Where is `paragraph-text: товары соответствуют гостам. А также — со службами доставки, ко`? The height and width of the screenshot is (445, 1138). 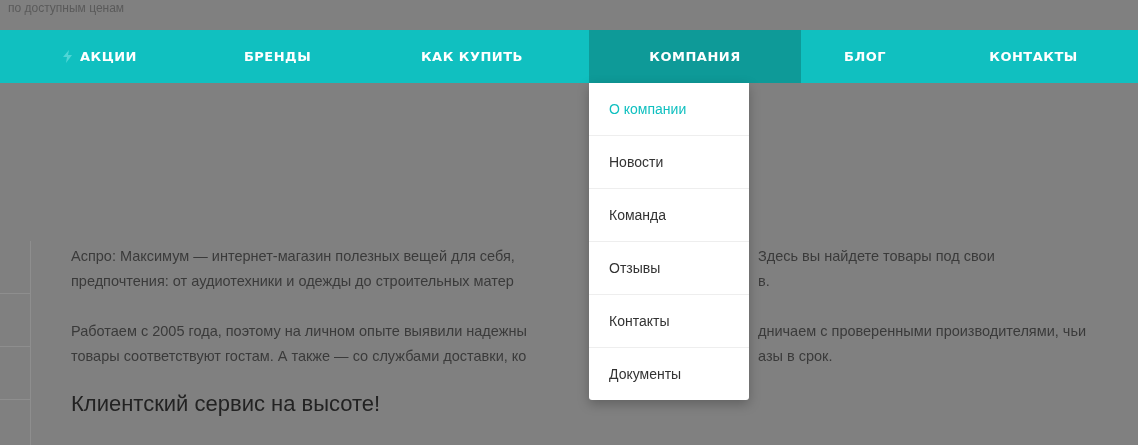 paragraph-text: товары соответствуют гостам. А также — со службами доставки, ко is located at coordinates (299, 355).